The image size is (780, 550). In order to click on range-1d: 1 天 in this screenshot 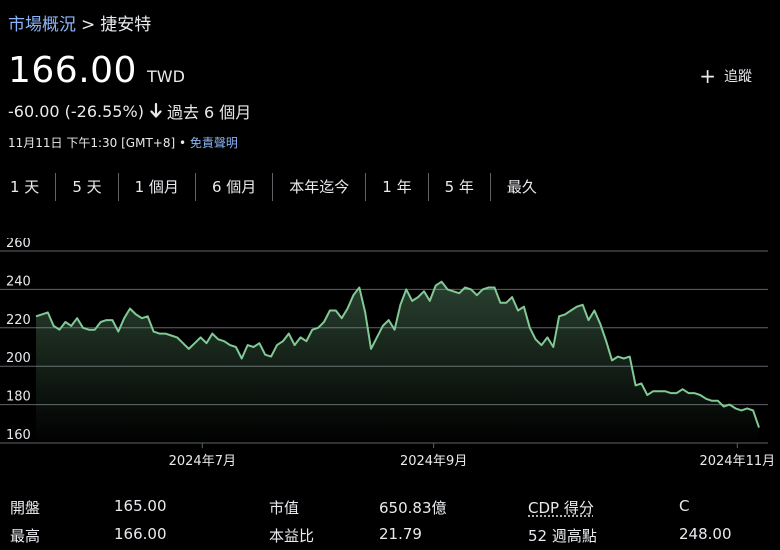, I will do `click(28, 187)`.